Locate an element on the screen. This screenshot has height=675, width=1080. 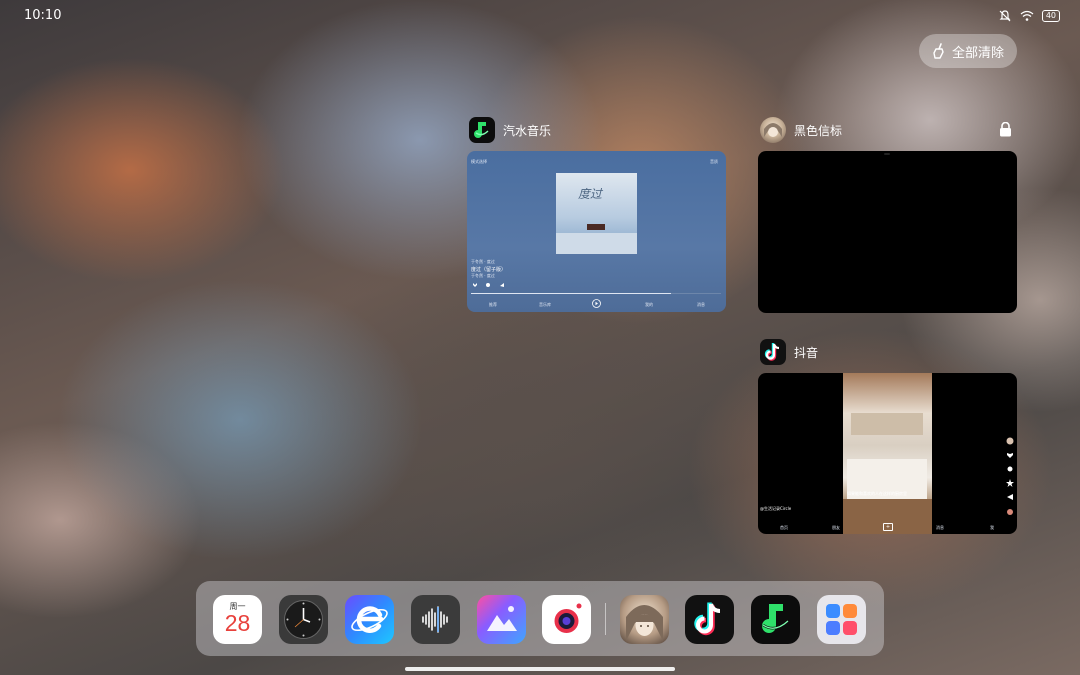
gallery-icon is located at coordinates (502, 618).